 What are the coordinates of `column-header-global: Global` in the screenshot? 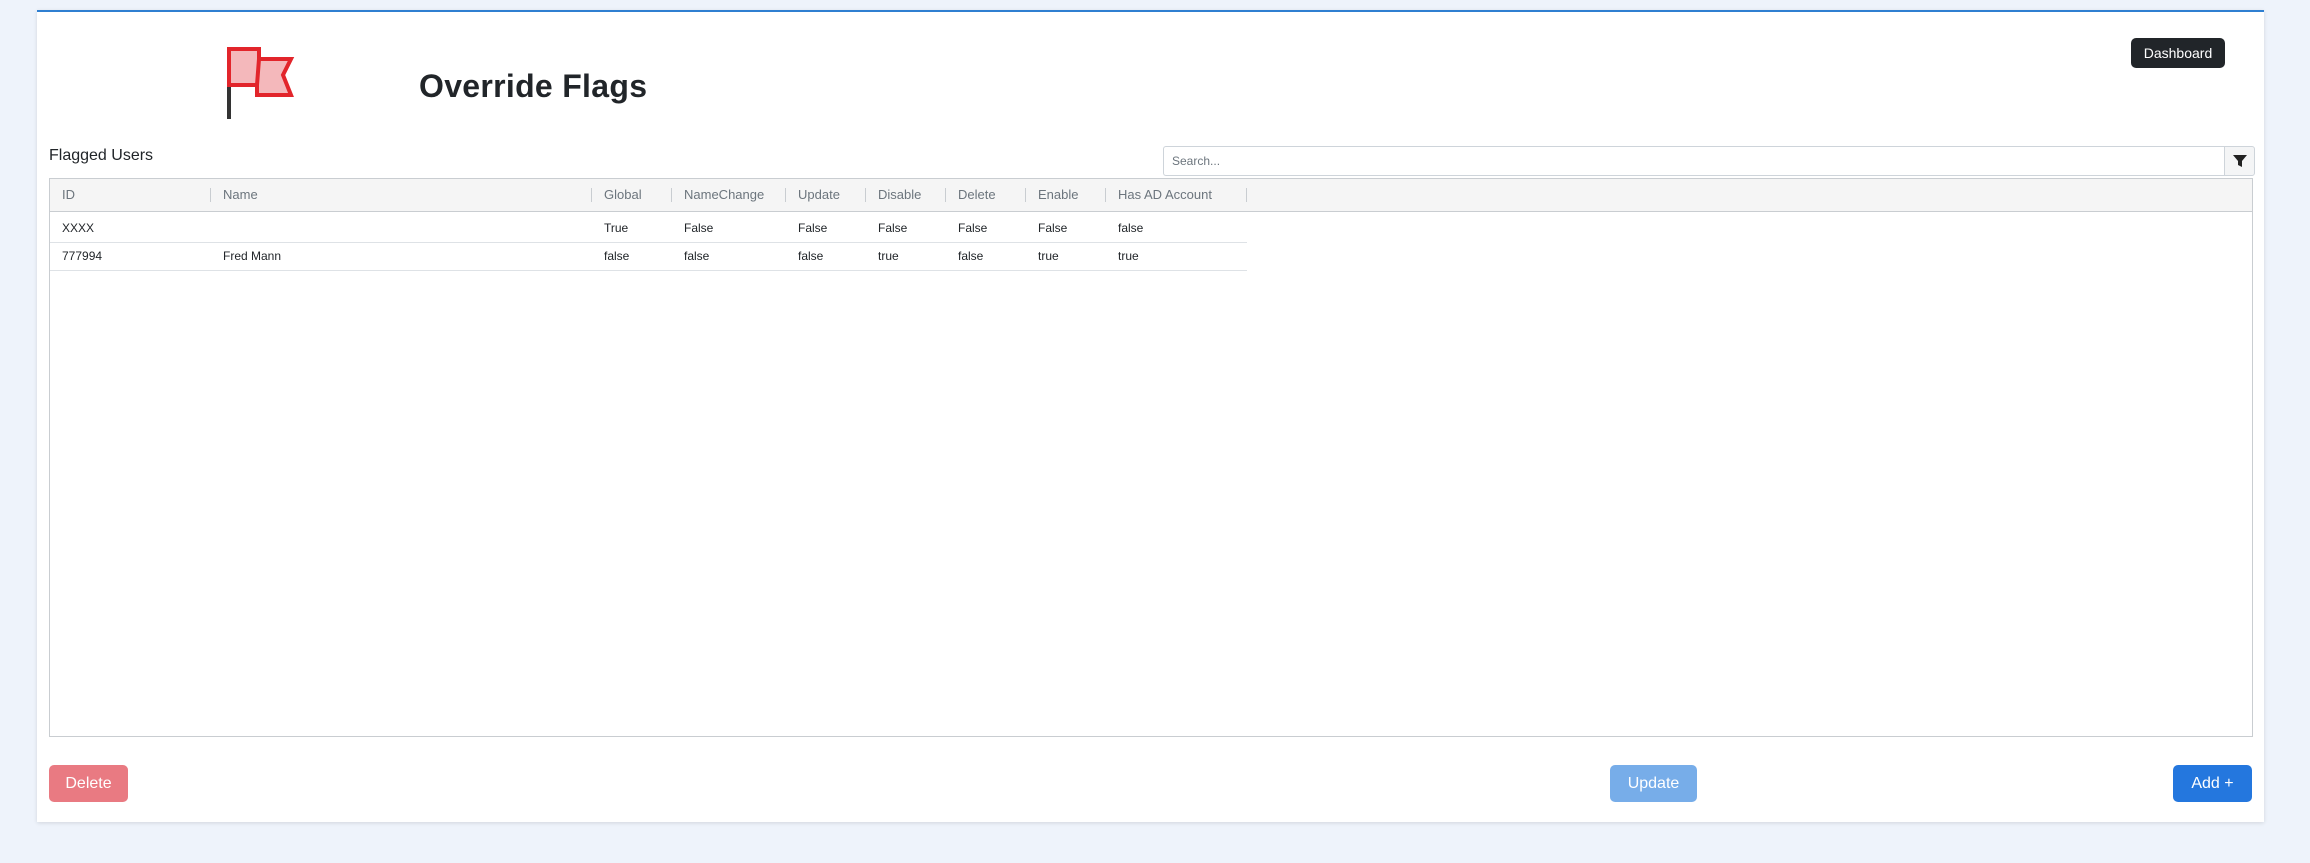 It's located at (632, 195).